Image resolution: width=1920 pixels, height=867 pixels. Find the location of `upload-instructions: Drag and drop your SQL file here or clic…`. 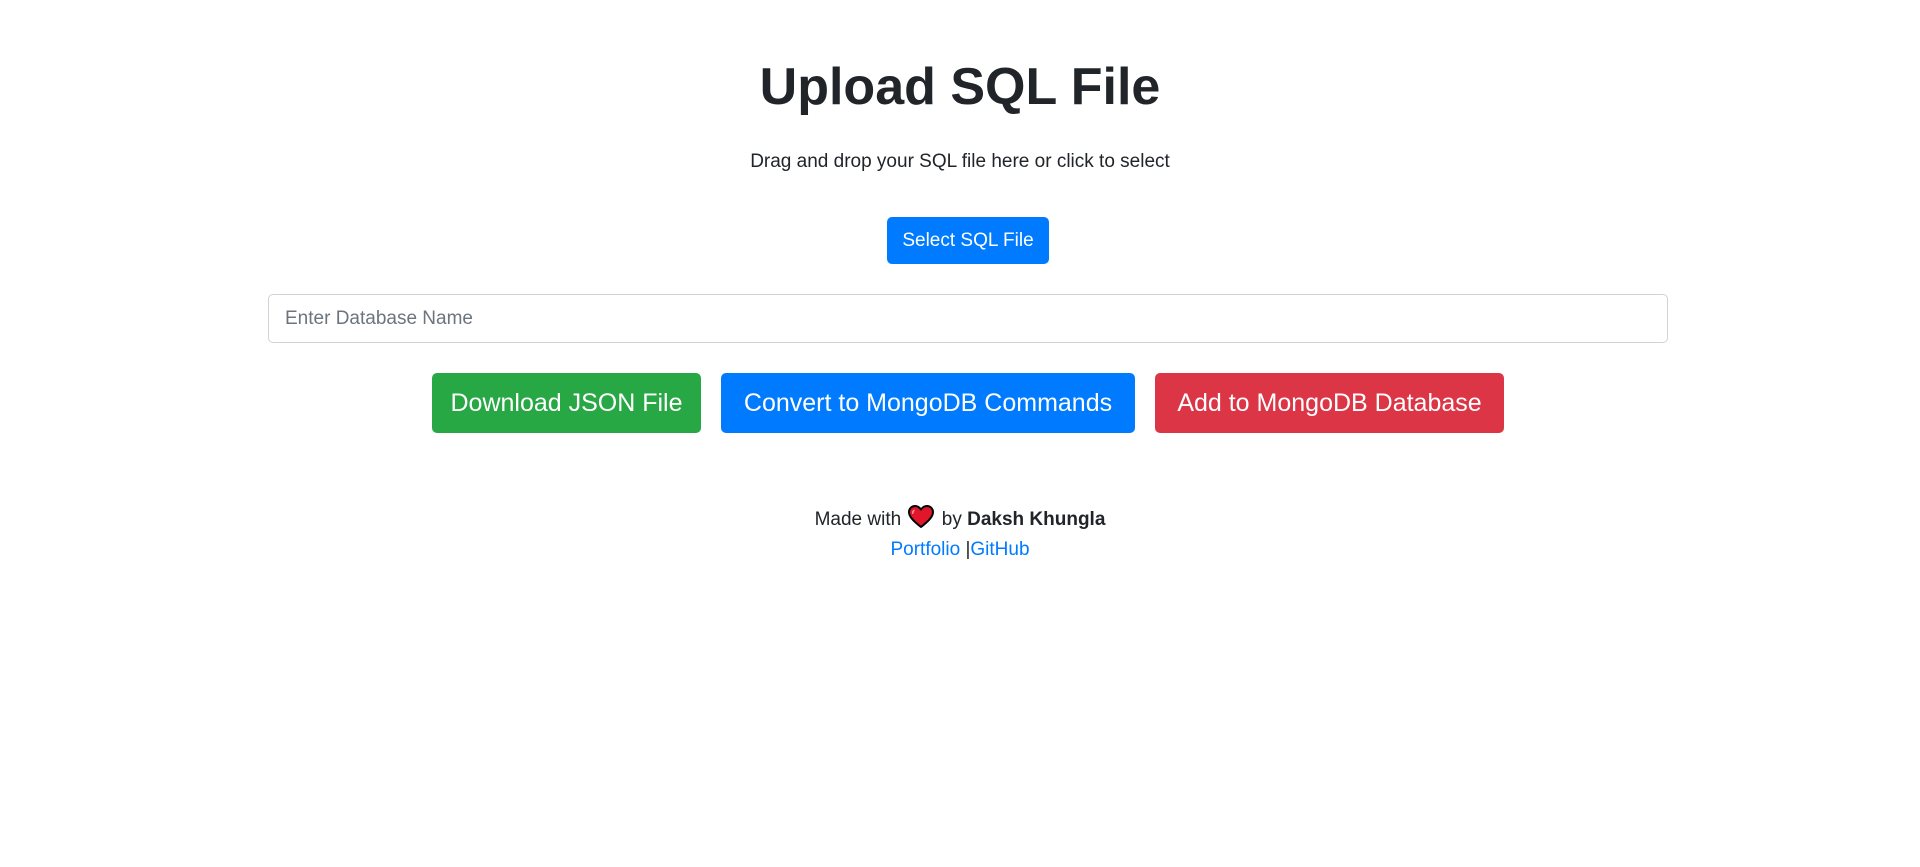

upload-instructions: Drag and drop your SQL file here or clic… is located at coordinates (960, 161).